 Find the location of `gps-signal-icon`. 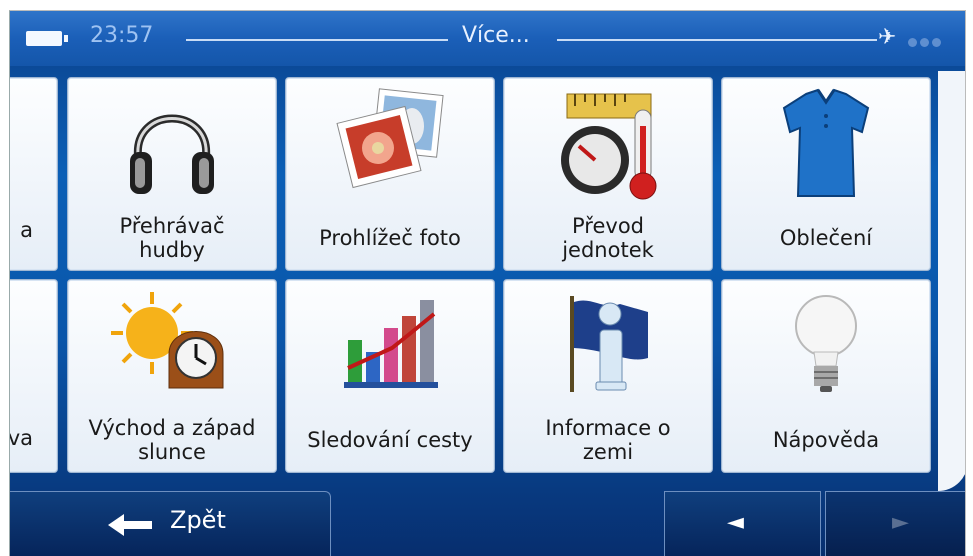

gps-signal-icon is located at coordinates (926, 41).